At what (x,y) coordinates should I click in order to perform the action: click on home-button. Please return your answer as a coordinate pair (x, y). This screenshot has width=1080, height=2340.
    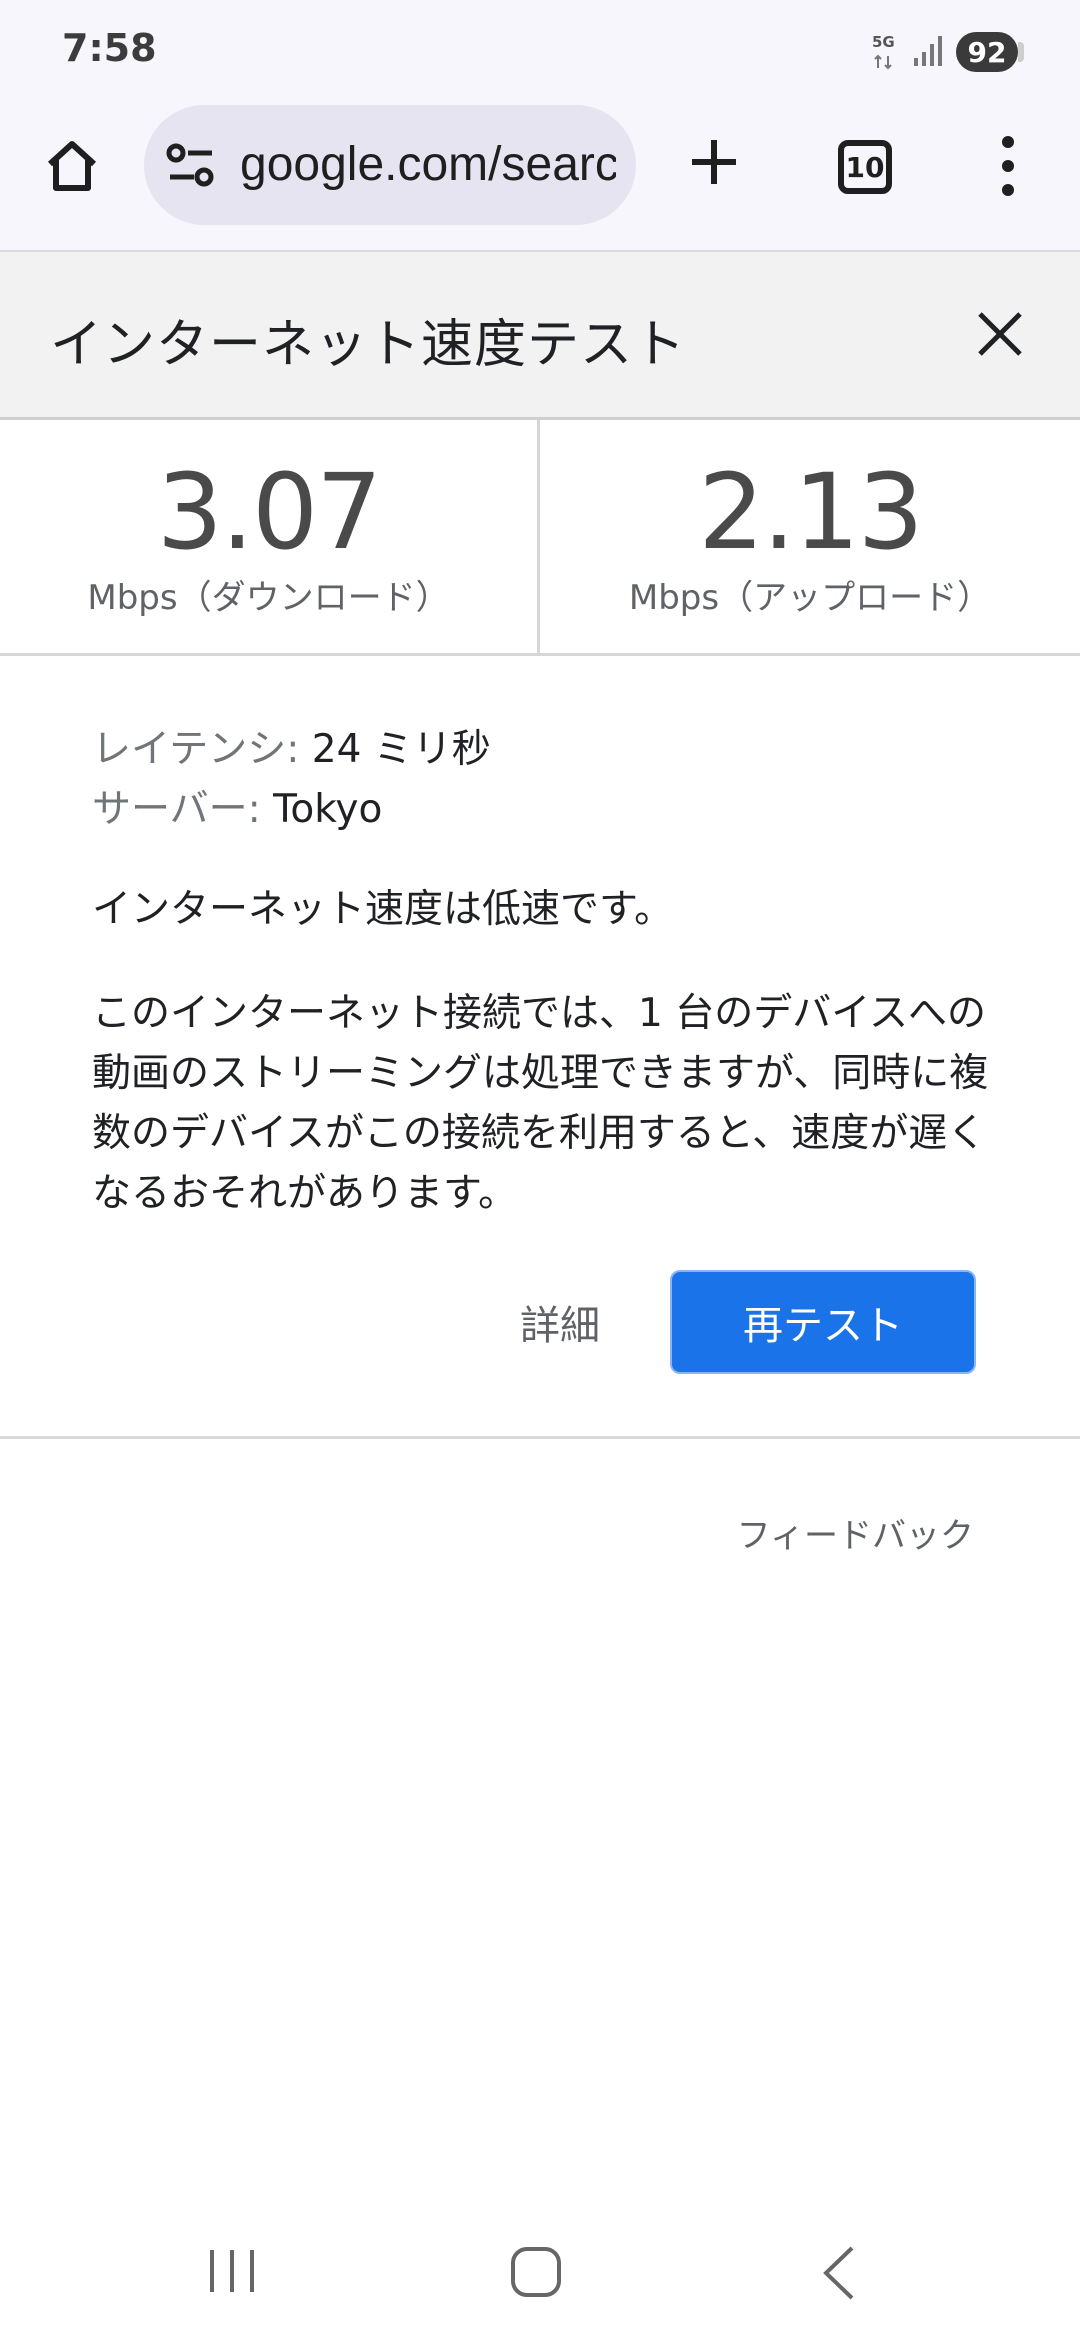
    Looking at the image, I should click on (72, 166).